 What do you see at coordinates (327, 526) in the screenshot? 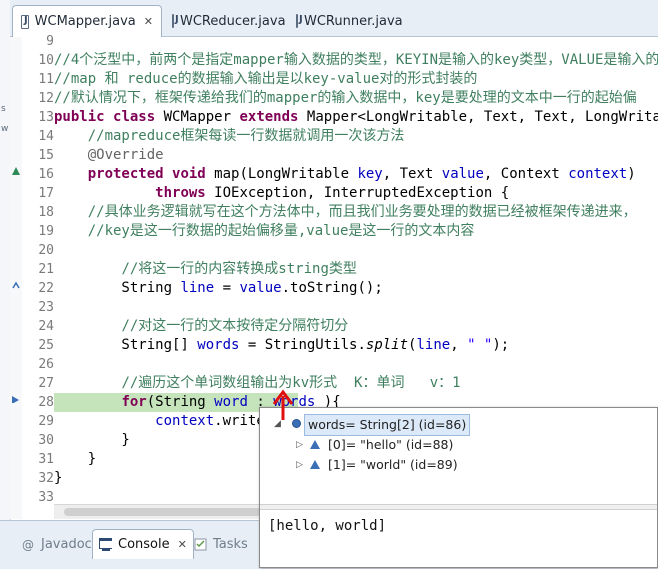
I see `detail-value: [hello, world]` at bounding box center [327, 526].